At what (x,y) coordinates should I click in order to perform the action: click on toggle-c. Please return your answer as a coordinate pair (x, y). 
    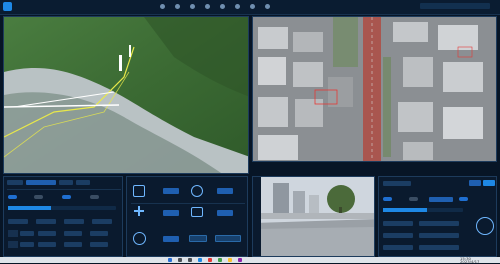
    Looking at the image, I should click on (463, 199).